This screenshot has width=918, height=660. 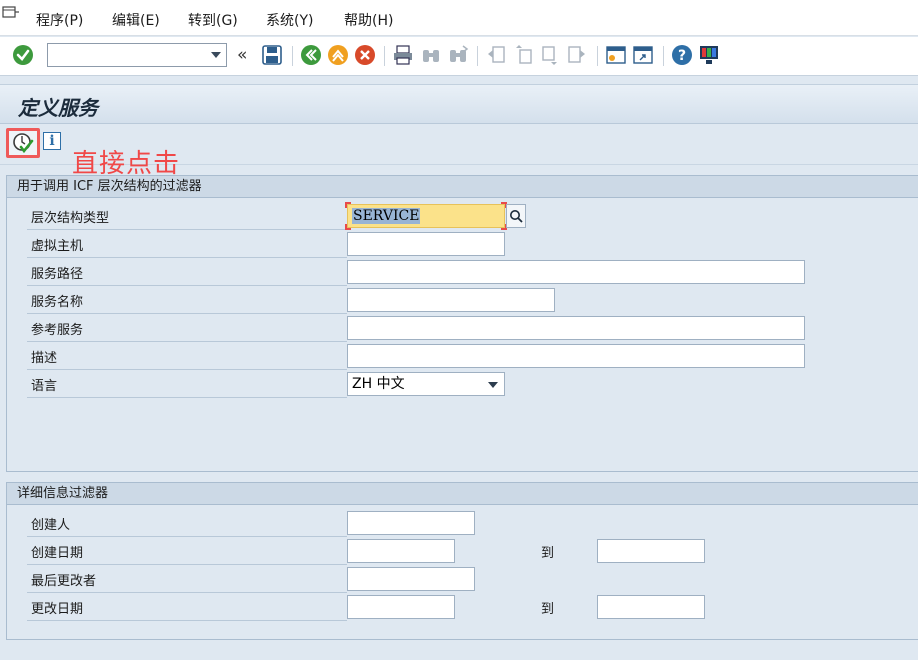 What do you see at coordinates (426, 216) in the screenshot?
I see `hierarchy-type-field: SERVICE` at bounding box center [426, 216].